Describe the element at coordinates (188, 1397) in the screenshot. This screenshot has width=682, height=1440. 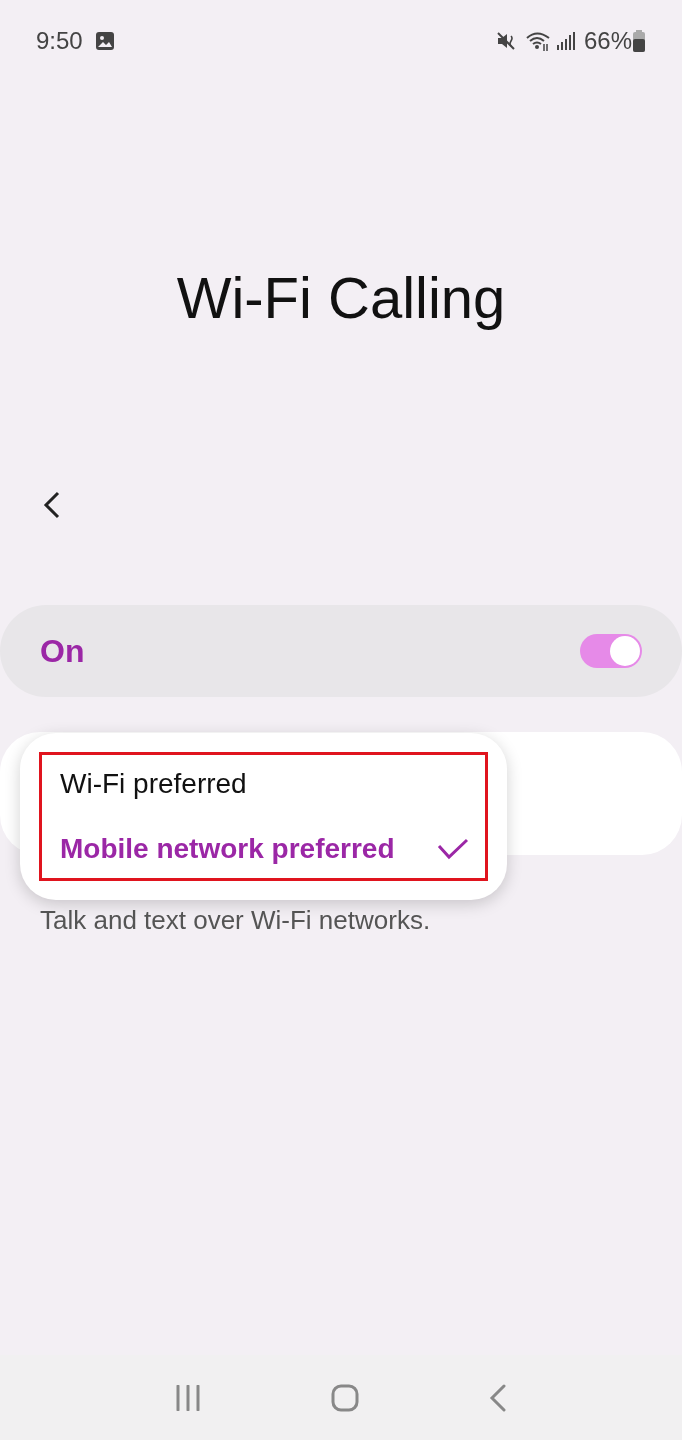
I see `recent-apps-button` at that location.